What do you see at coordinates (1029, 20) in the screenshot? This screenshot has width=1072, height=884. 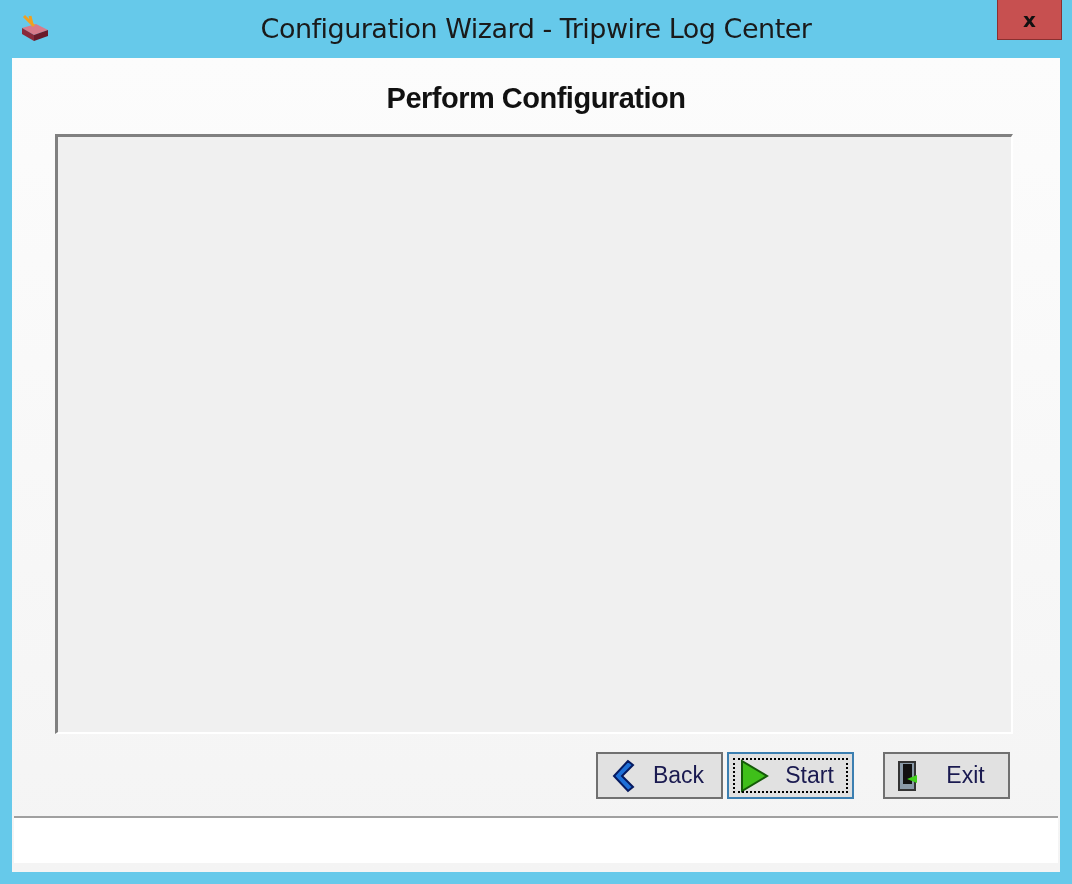 I see `close-button: x` at bounding box center [1029, 20].